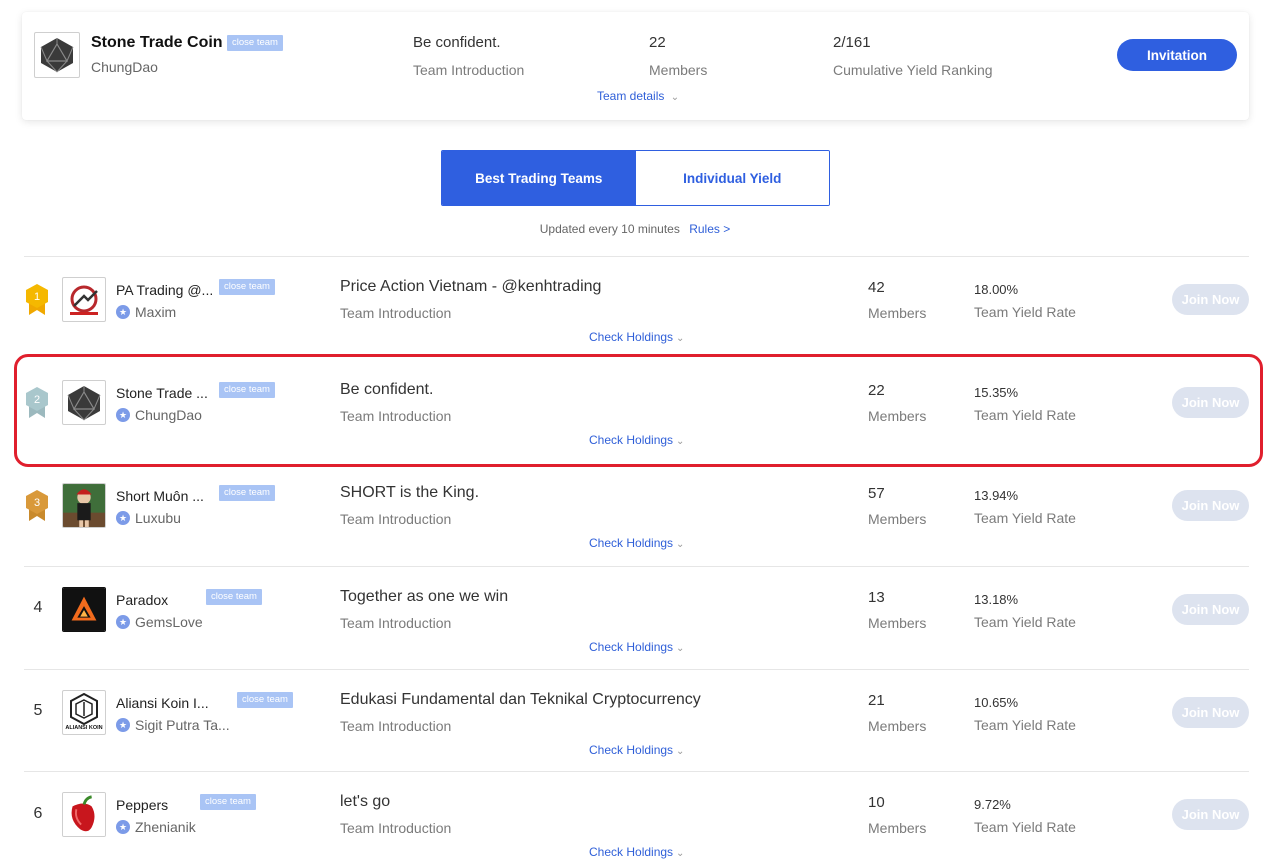 This screenshot has height=861, width=1280. What do you see at coordinates (365, 801) in the screenshot?
I see `team-intro: let's go` at bounding box center [365, 801].